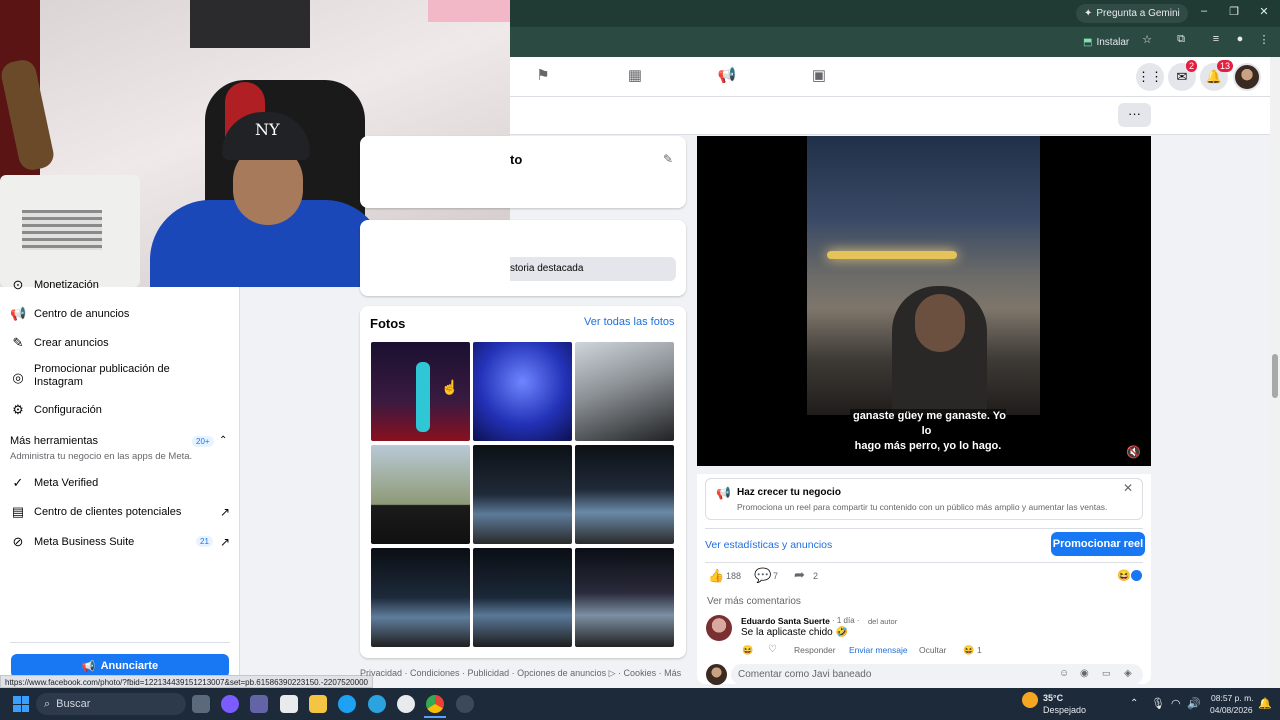  Describe the element at coordinates (1158, 703) in the screenshot. I see `microphone-icon: 🎙` at that location.